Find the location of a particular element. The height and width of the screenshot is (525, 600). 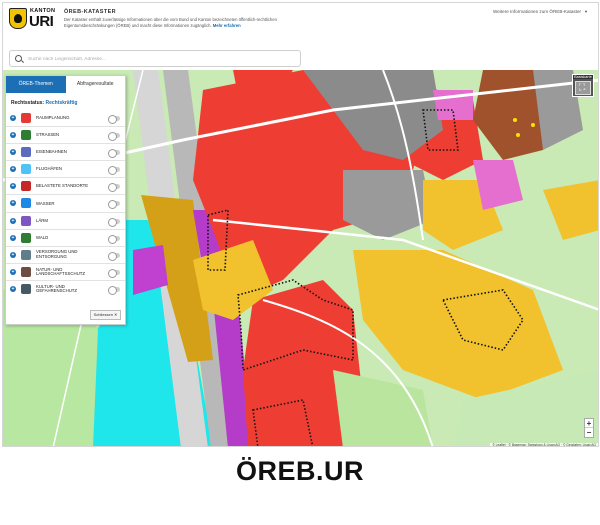

panel-tabs: ÖREB-Themen Abfrageresultate is located at coordinates (65, 84).